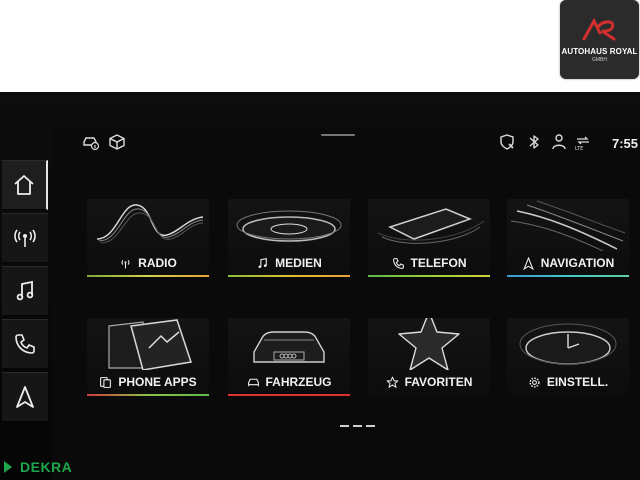  I want to click on tile-phone-apps: PHONE APPS, so click(148, 357).